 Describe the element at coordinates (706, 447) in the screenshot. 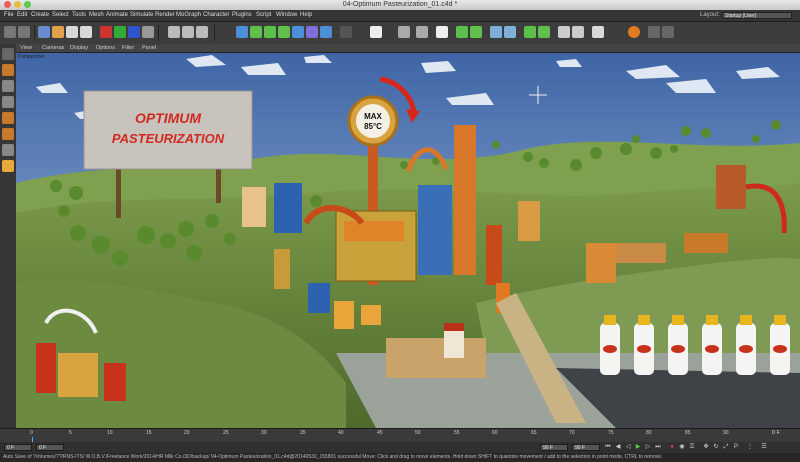

I see `position-key-icon: ✥` at that location.